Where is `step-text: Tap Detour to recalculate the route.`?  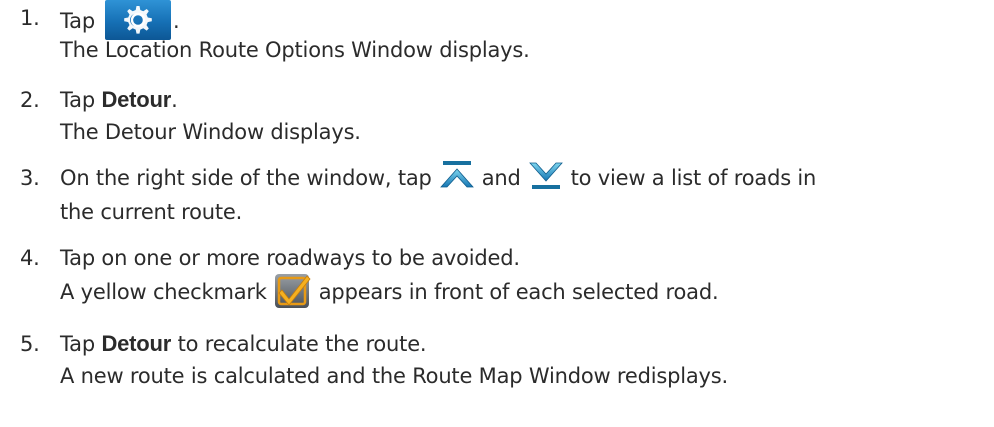
step-text: Tap Detour to recalculate the route. is located at coordinates (243, 344).